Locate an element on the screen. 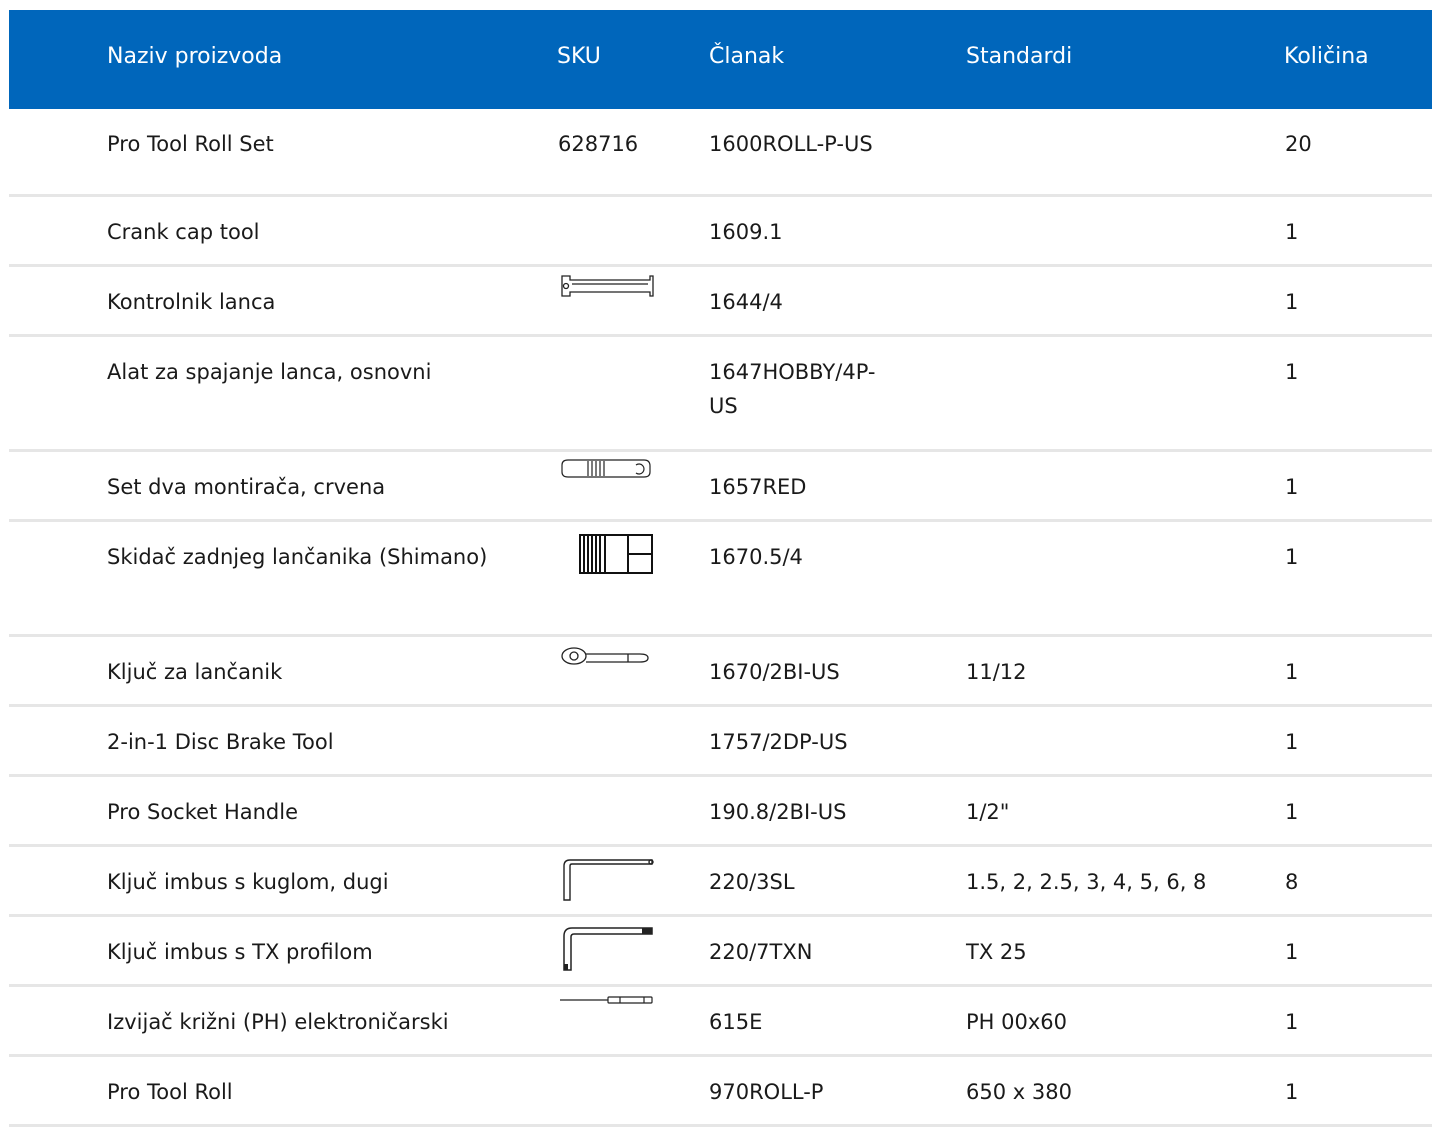 This screenshot has width=1432, height=1127. product-name-cell: Set dva montirača, crvena is located at coordinates (246, 487).